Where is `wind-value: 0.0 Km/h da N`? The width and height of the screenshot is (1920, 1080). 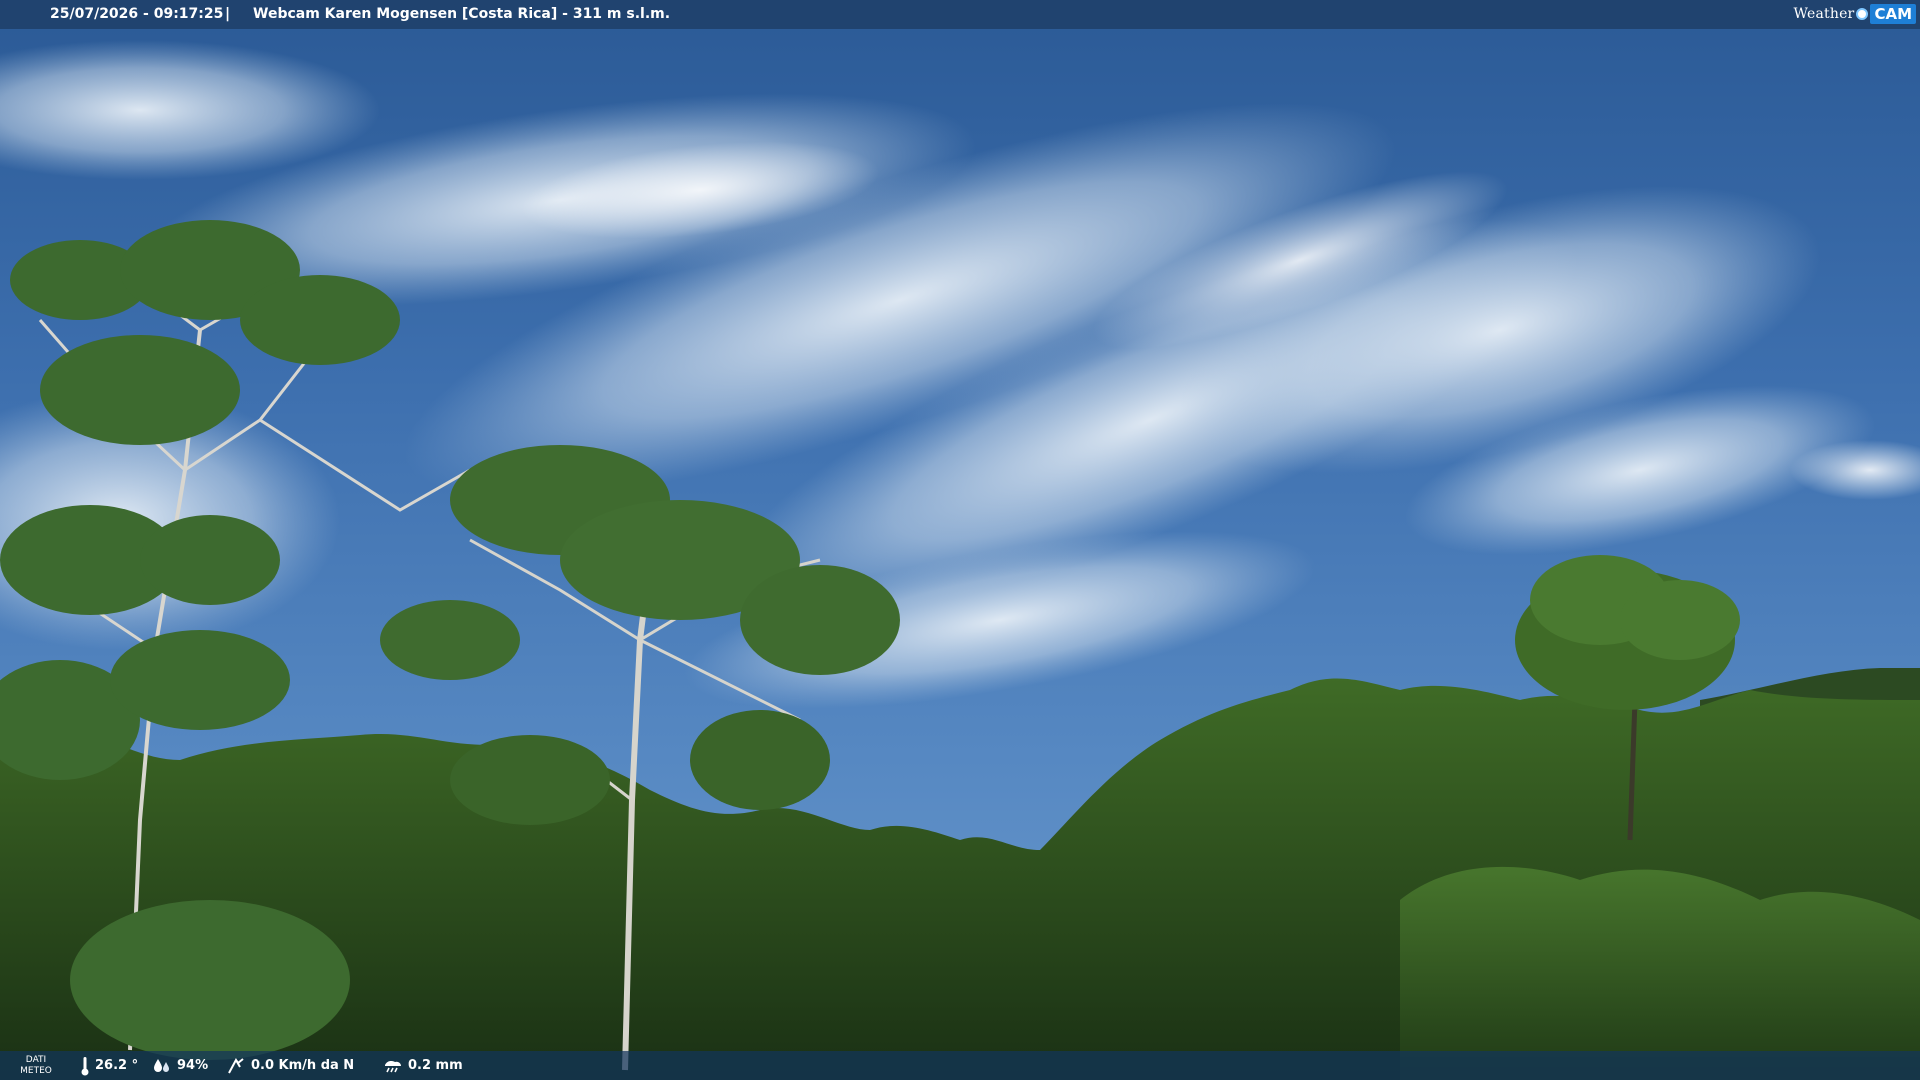 wind-value: 0.0 Km/h da N is located at coordinates (303, 1065).